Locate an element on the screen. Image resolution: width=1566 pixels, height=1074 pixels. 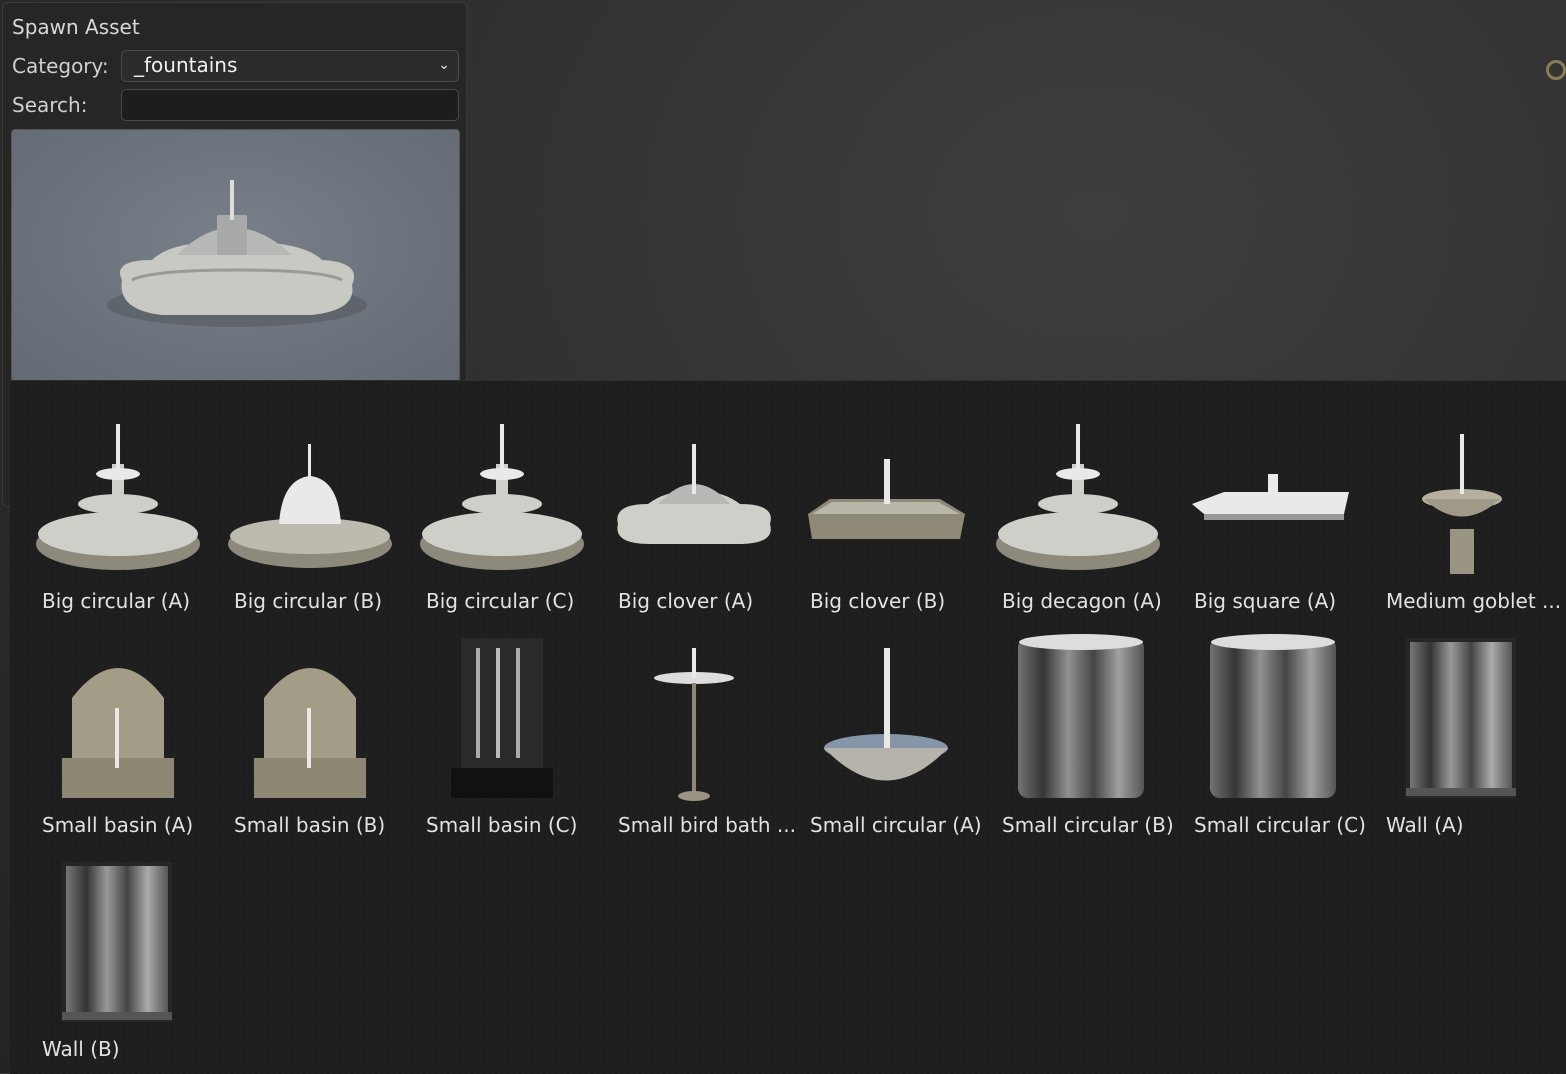
asset-label: Small circular (B) is located at coordinates (1088, 825).